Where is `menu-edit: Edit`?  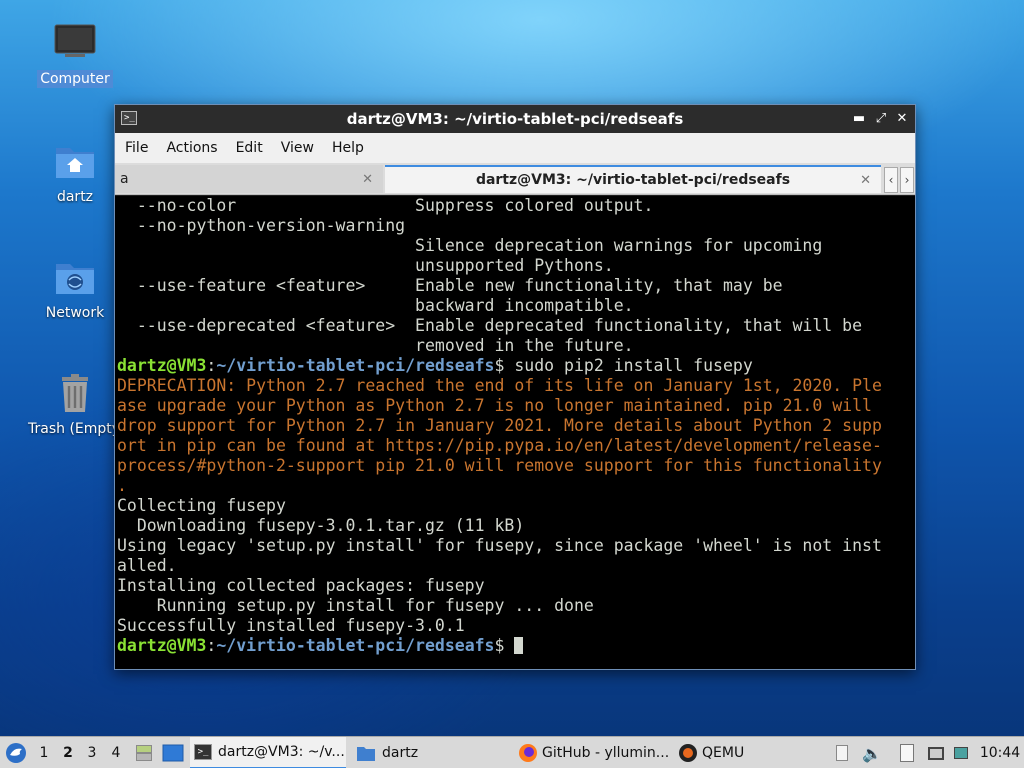
menu-edit: Edit is located at coordinates (249, 148).